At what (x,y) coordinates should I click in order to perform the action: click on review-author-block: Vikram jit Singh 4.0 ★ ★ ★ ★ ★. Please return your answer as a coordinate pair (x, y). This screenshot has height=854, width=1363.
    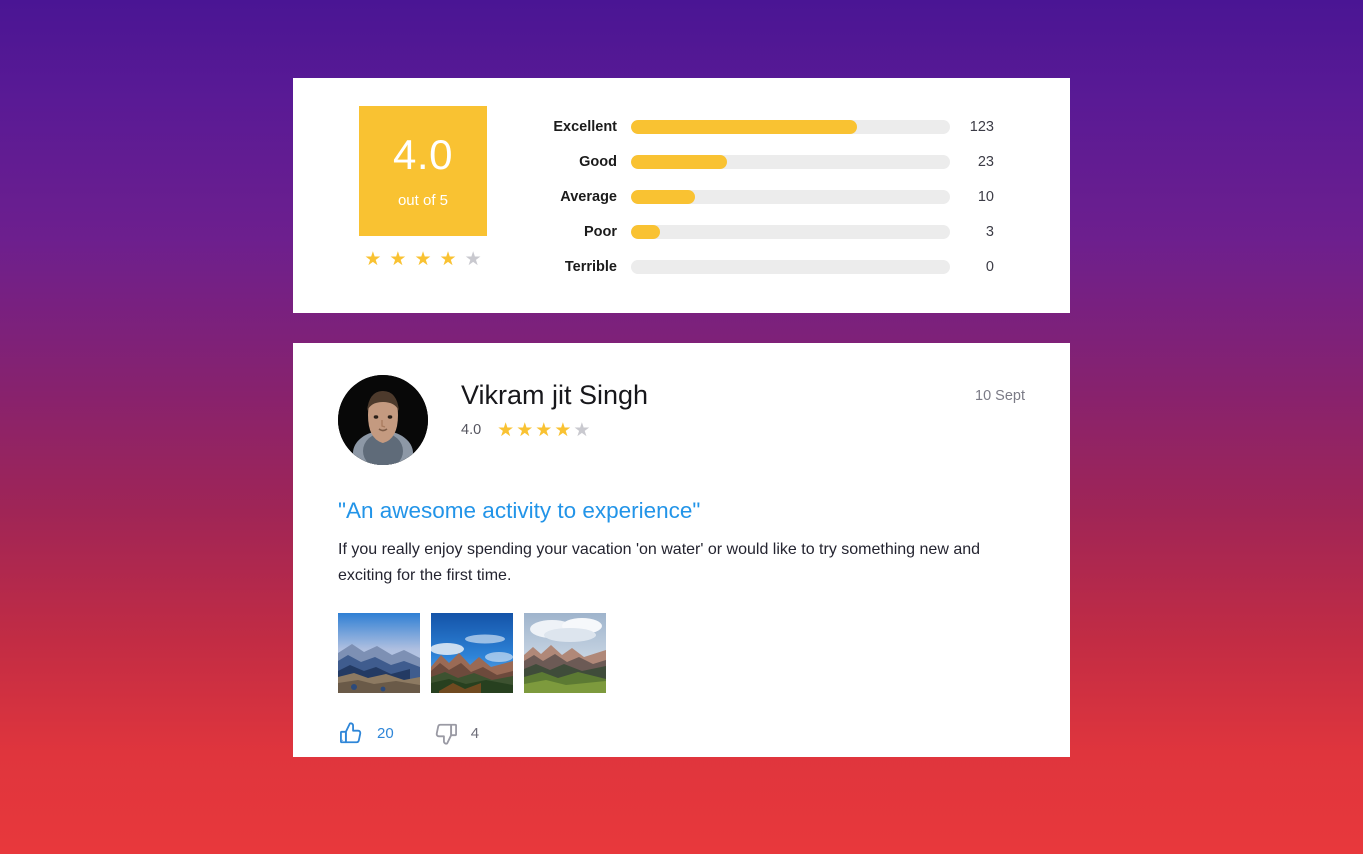
    Looking at the image, I should click on (701, 407).